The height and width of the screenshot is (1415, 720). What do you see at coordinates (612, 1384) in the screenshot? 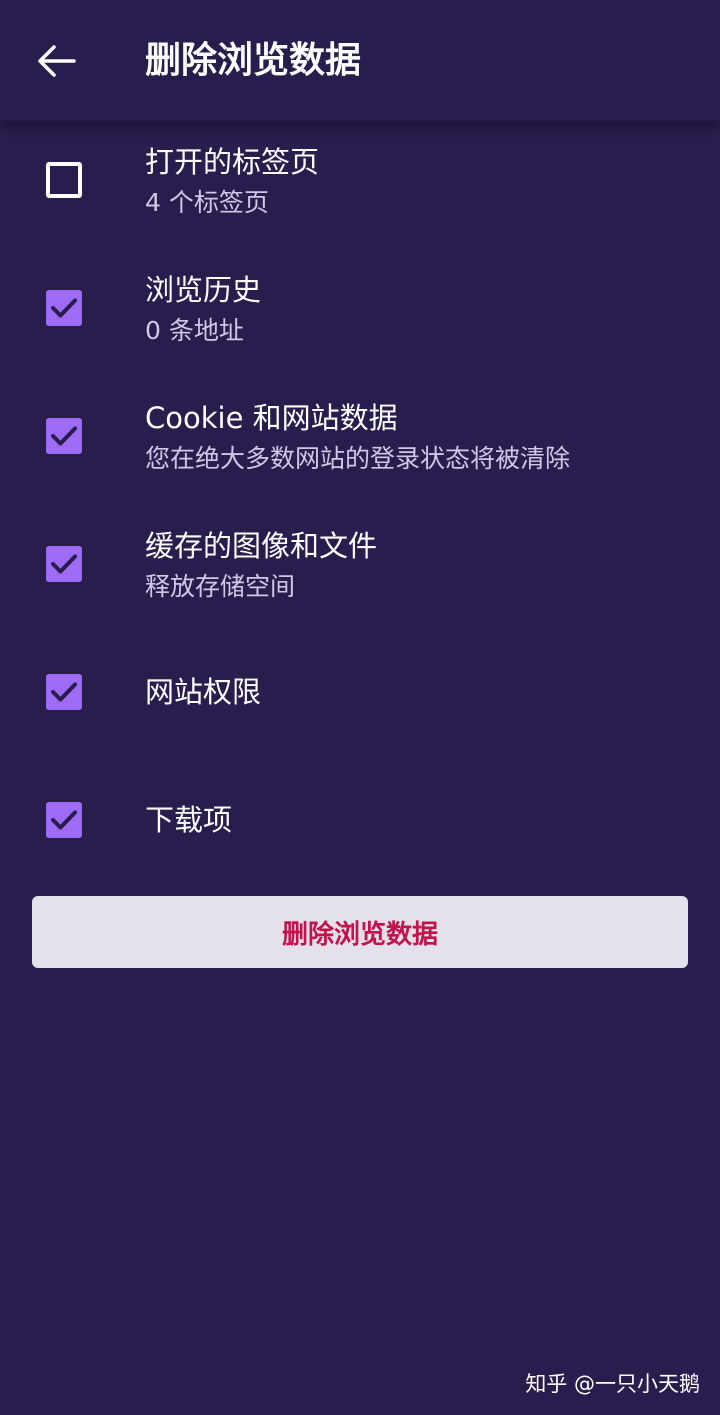
I see `watermark: 知乎 @一只小天鹅` at bounding box center [612, 1384].